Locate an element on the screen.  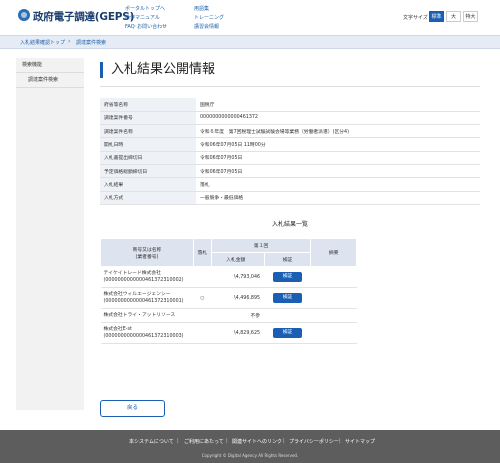
bidder-code: (0000000000000461372310001) is located at coordinates (143, 301).